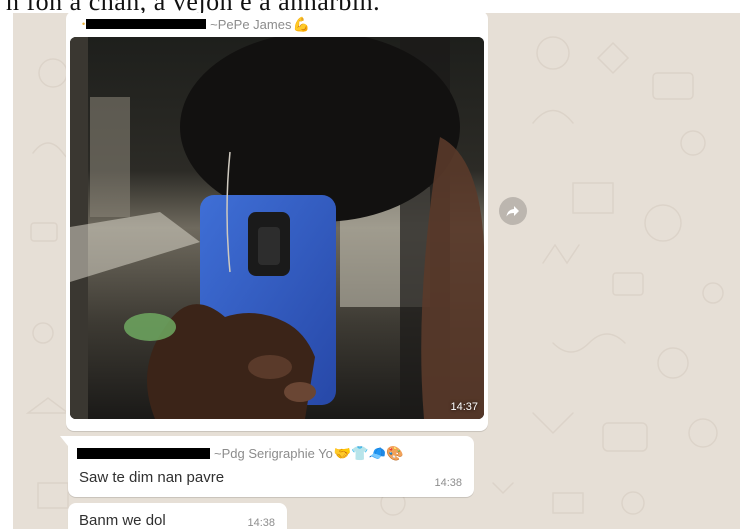  I want to click on forward-arrow-icon, so click(512, 211).